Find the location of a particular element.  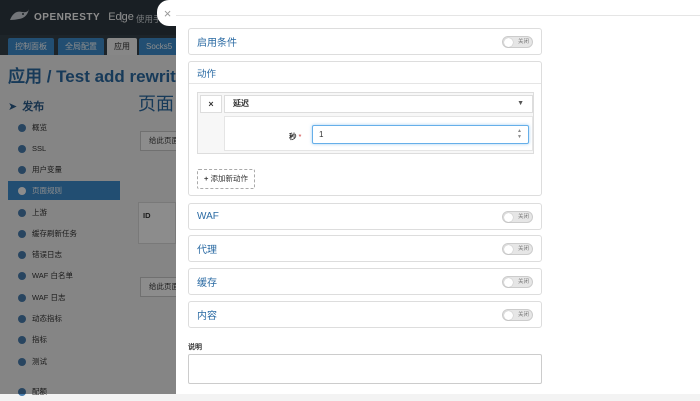

description-textarea is located at coordinates (365, 369).